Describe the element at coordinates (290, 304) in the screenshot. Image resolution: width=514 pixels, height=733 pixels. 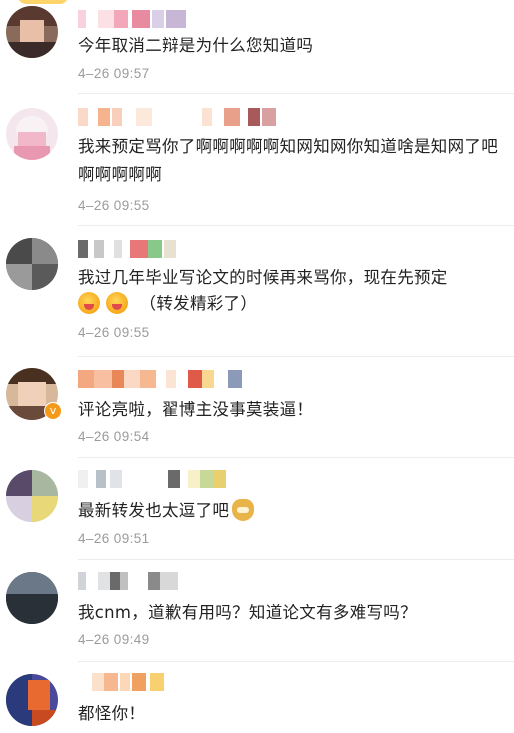
I see `comment-emoji-line: （转发精彩了）` at that location.